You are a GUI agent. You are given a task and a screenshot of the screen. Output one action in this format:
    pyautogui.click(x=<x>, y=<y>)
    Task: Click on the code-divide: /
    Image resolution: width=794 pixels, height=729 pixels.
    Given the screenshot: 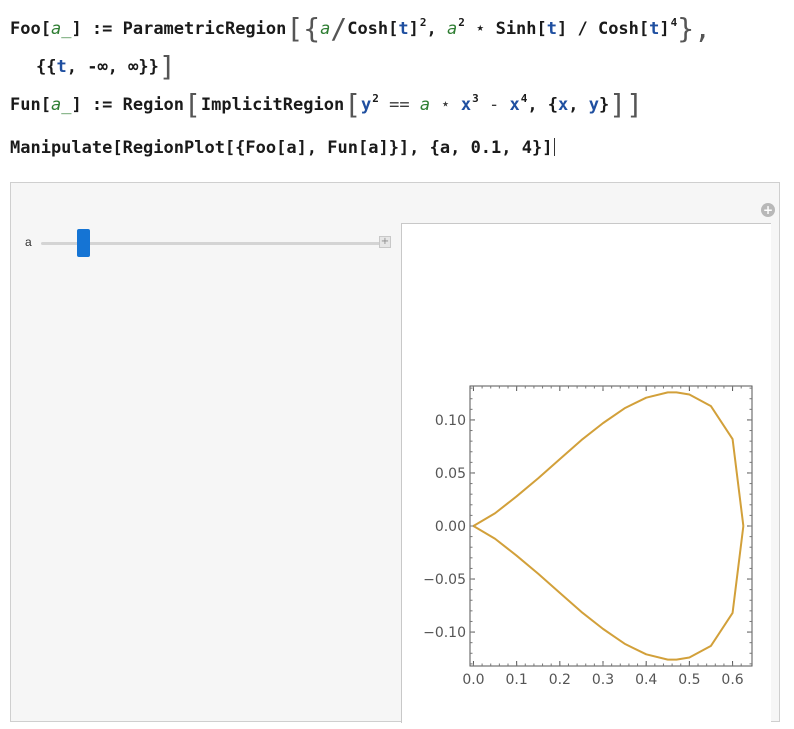 What is the action you would take?
    pyautogui.click(x=339, y=28)
    